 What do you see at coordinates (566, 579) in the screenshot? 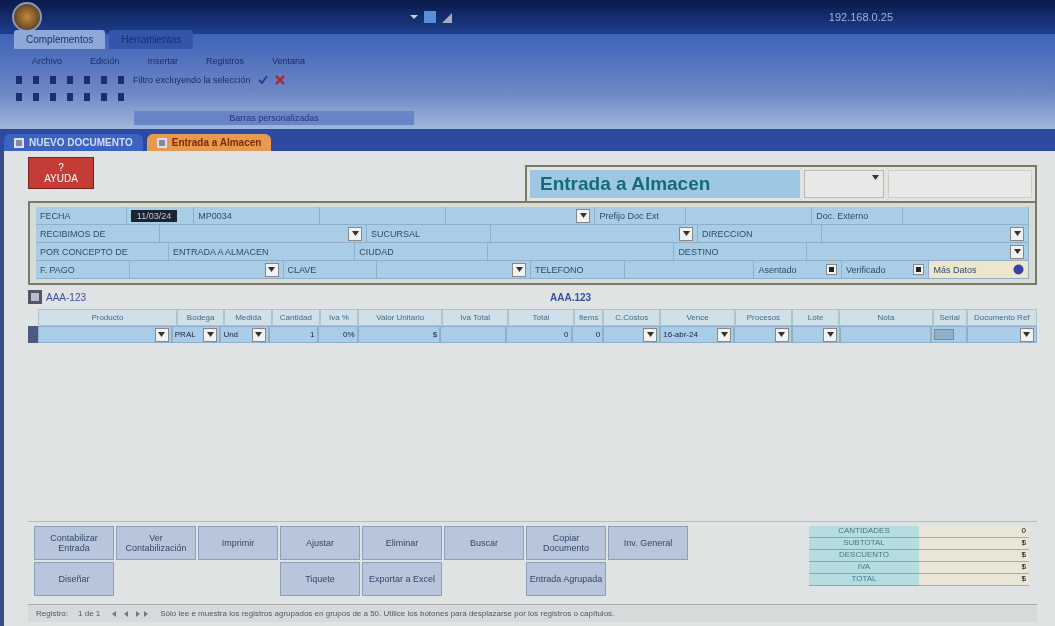
I see `action-button: Entrada Agrupada` at bounding box center [566, 579].